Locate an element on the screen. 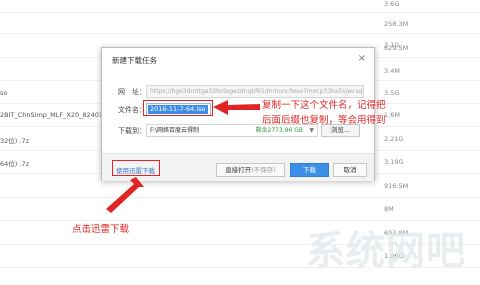 This screenshot has height=285, width=480. annotation-arrows is located at coordinates (183, 156).